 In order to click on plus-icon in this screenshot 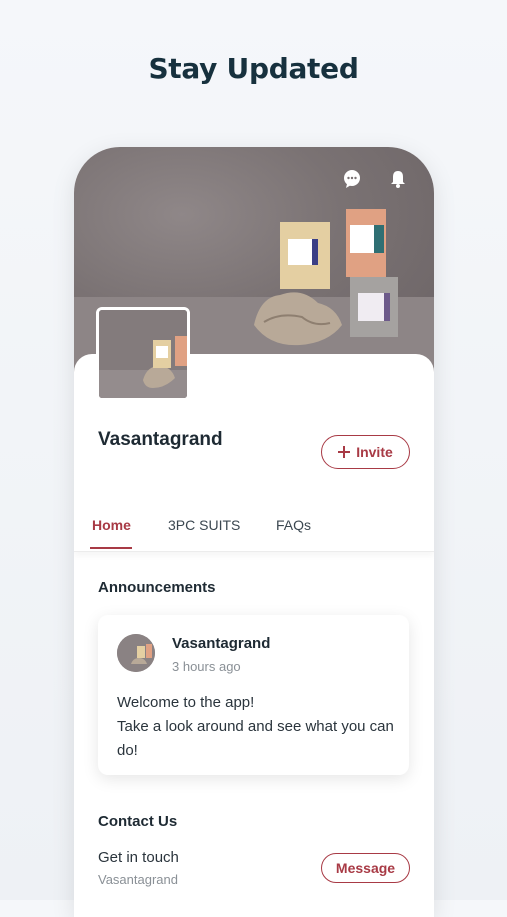, I will do `click(344, 452)`.